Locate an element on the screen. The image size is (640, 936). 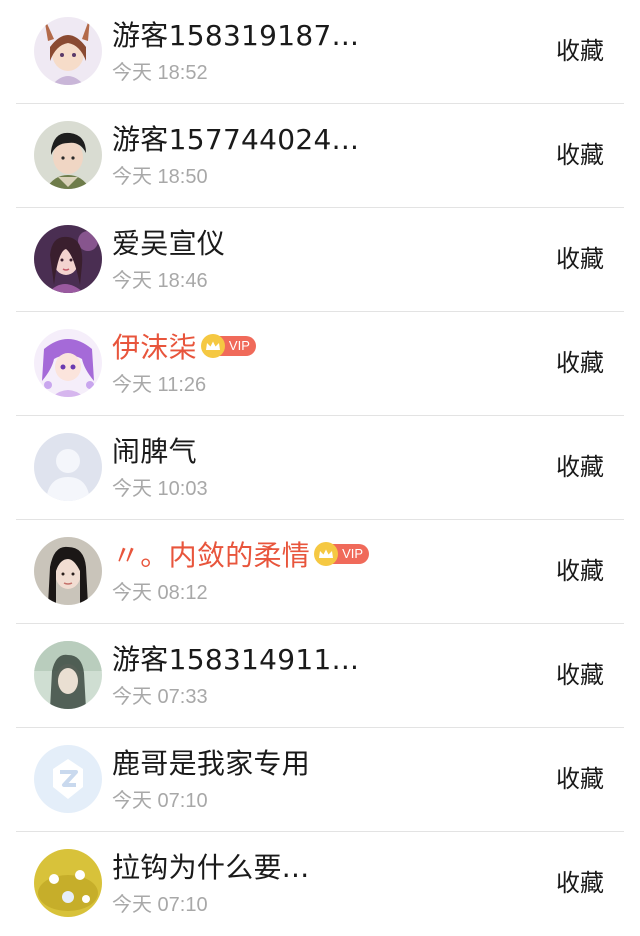
visit-time: 今天 07:33 is located at coordinates (160, 697).